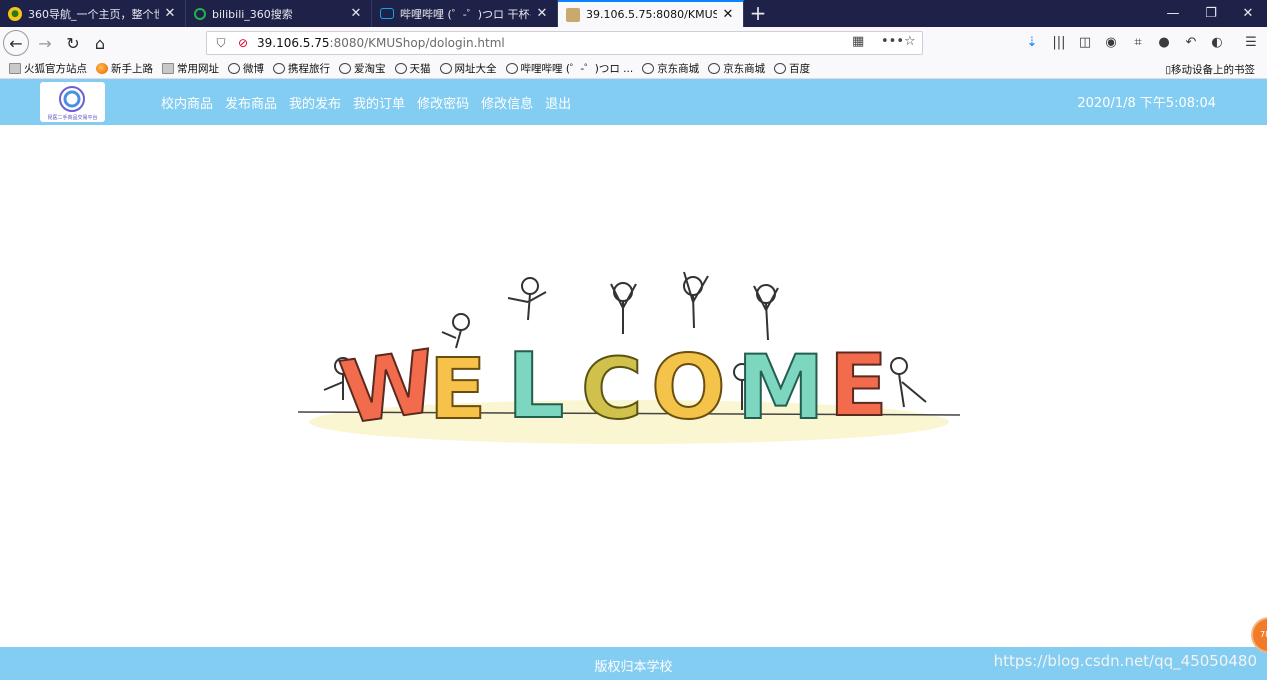 The height and width of the screenshot is (680, 1267). I want to click on welcome-letter: C, so click(612, 389).